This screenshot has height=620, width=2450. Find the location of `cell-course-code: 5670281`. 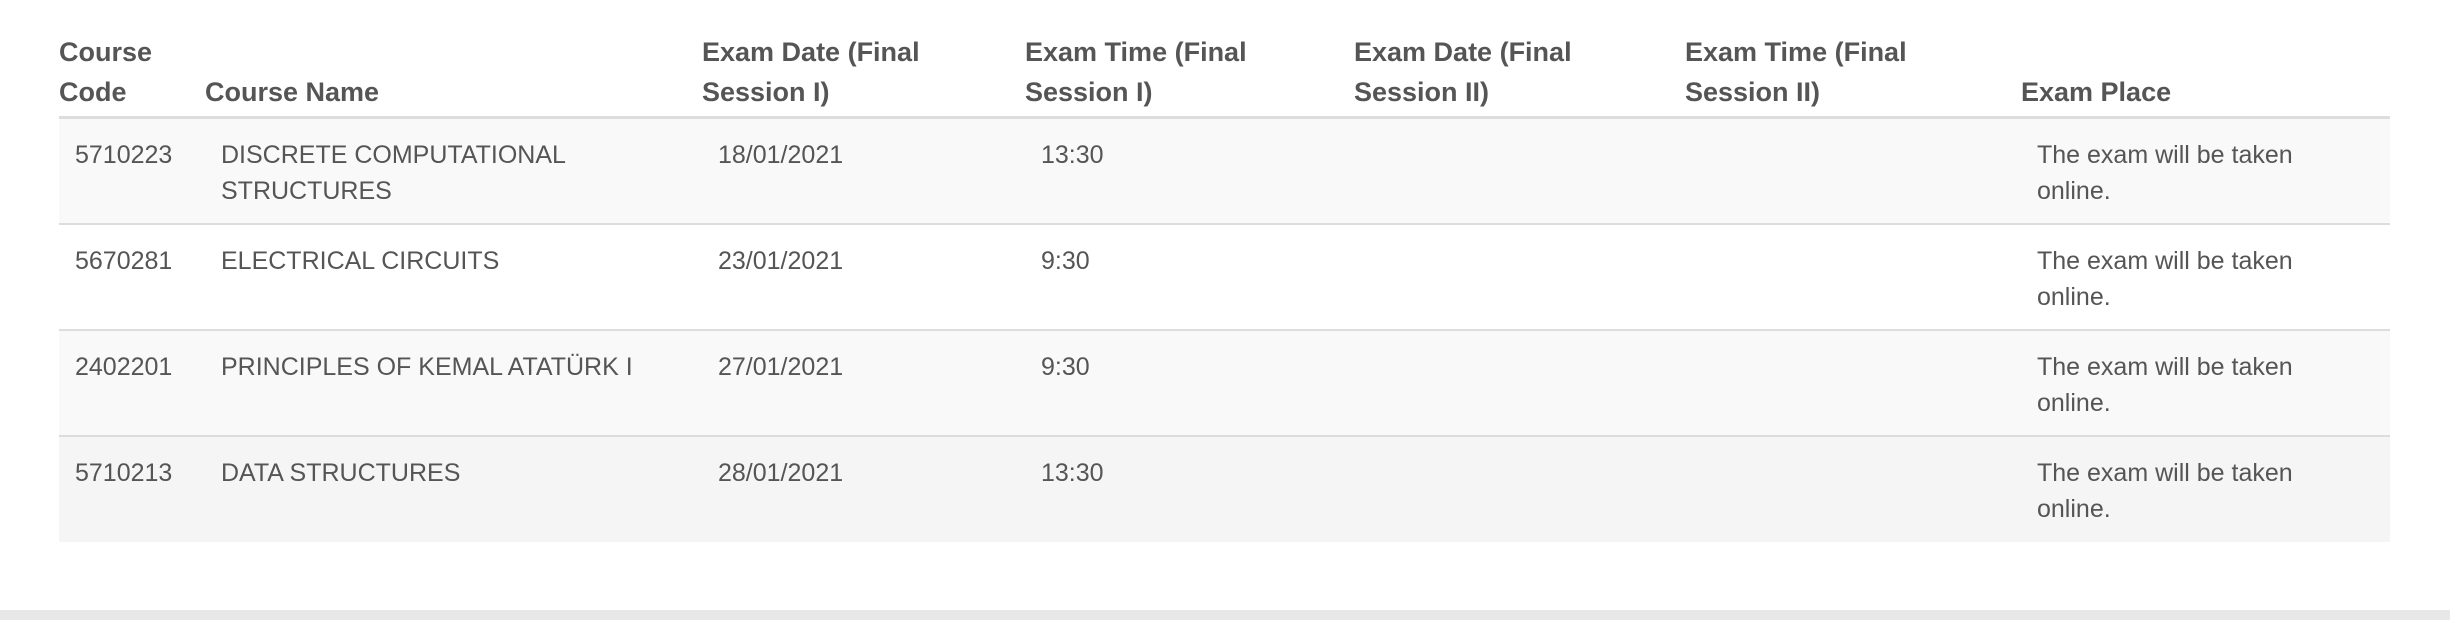

cell-course-code: 5670281 is located at coordinates (132, 277).